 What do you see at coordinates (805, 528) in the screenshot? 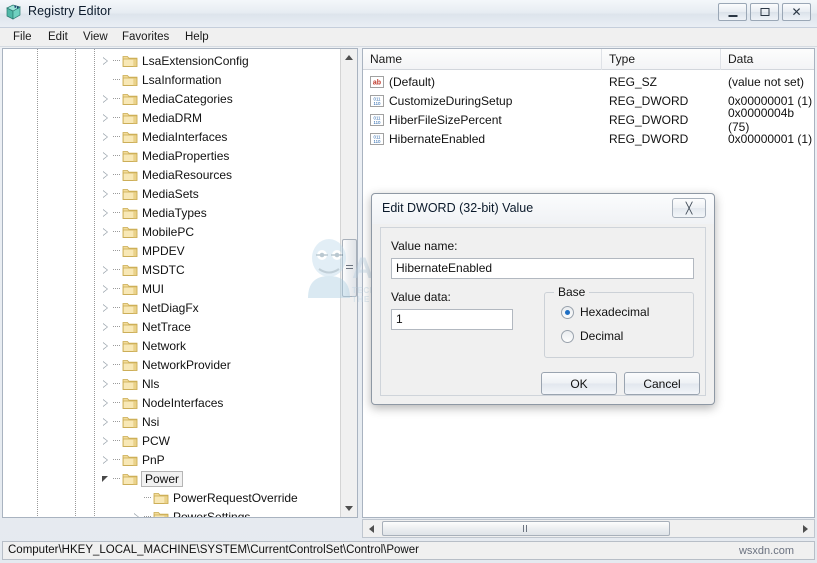
I see `scroll-right-arrow-icon` at bounding box center [805, 528].